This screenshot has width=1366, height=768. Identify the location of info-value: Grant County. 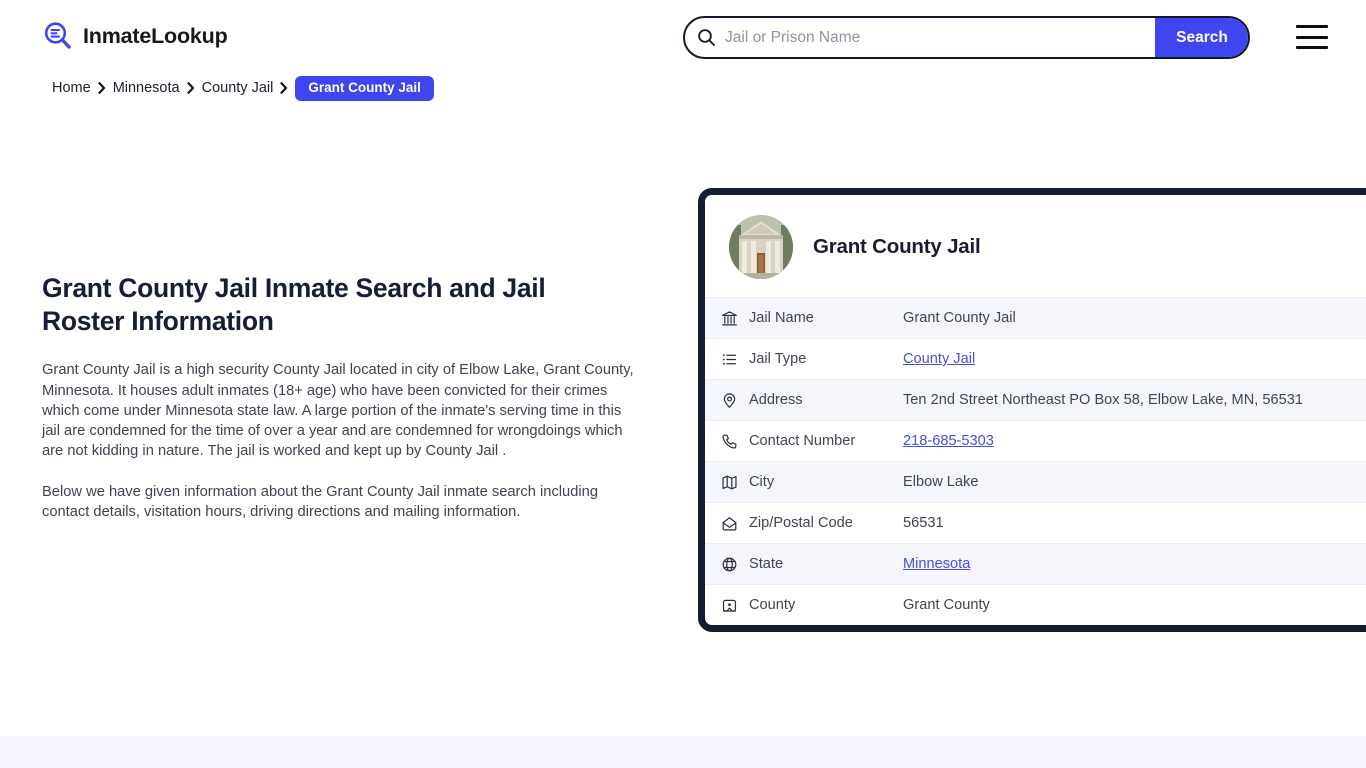
(946, 605).